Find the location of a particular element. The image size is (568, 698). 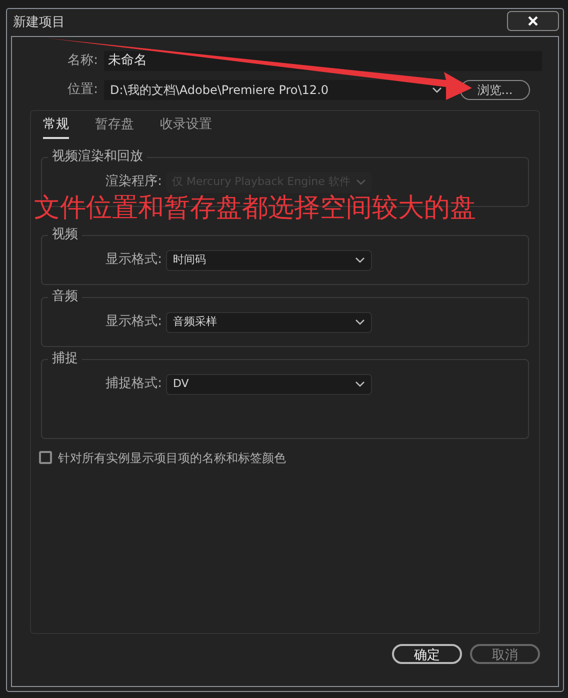

tab: 暂存盘 is located at coordinates (114, 126).